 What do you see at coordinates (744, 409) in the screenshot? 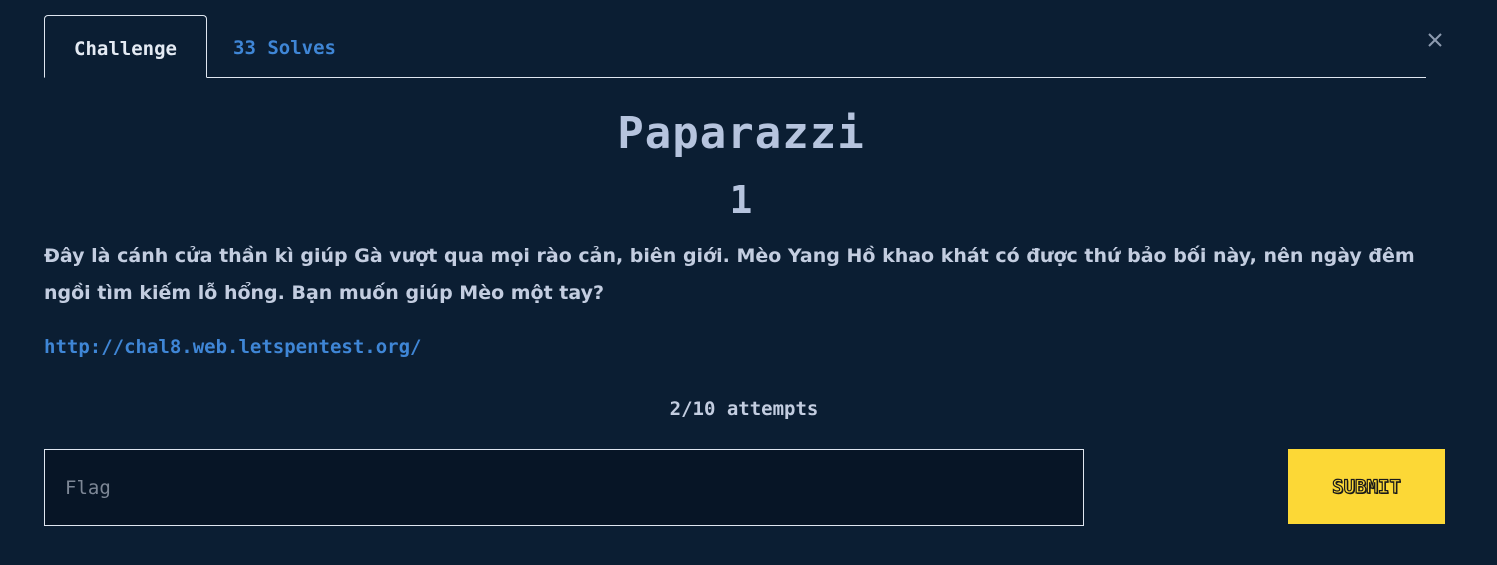
I see `attempts-counter: 2/10 attempts` at bounding box center [744, 409].